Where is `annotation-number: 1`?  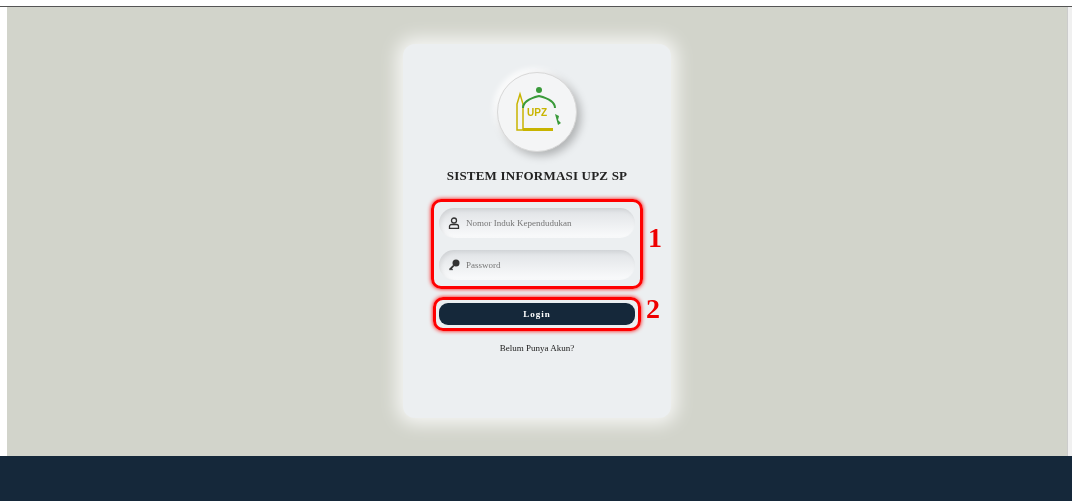 annotation-number: 1 is located at coordinates (655, 238).